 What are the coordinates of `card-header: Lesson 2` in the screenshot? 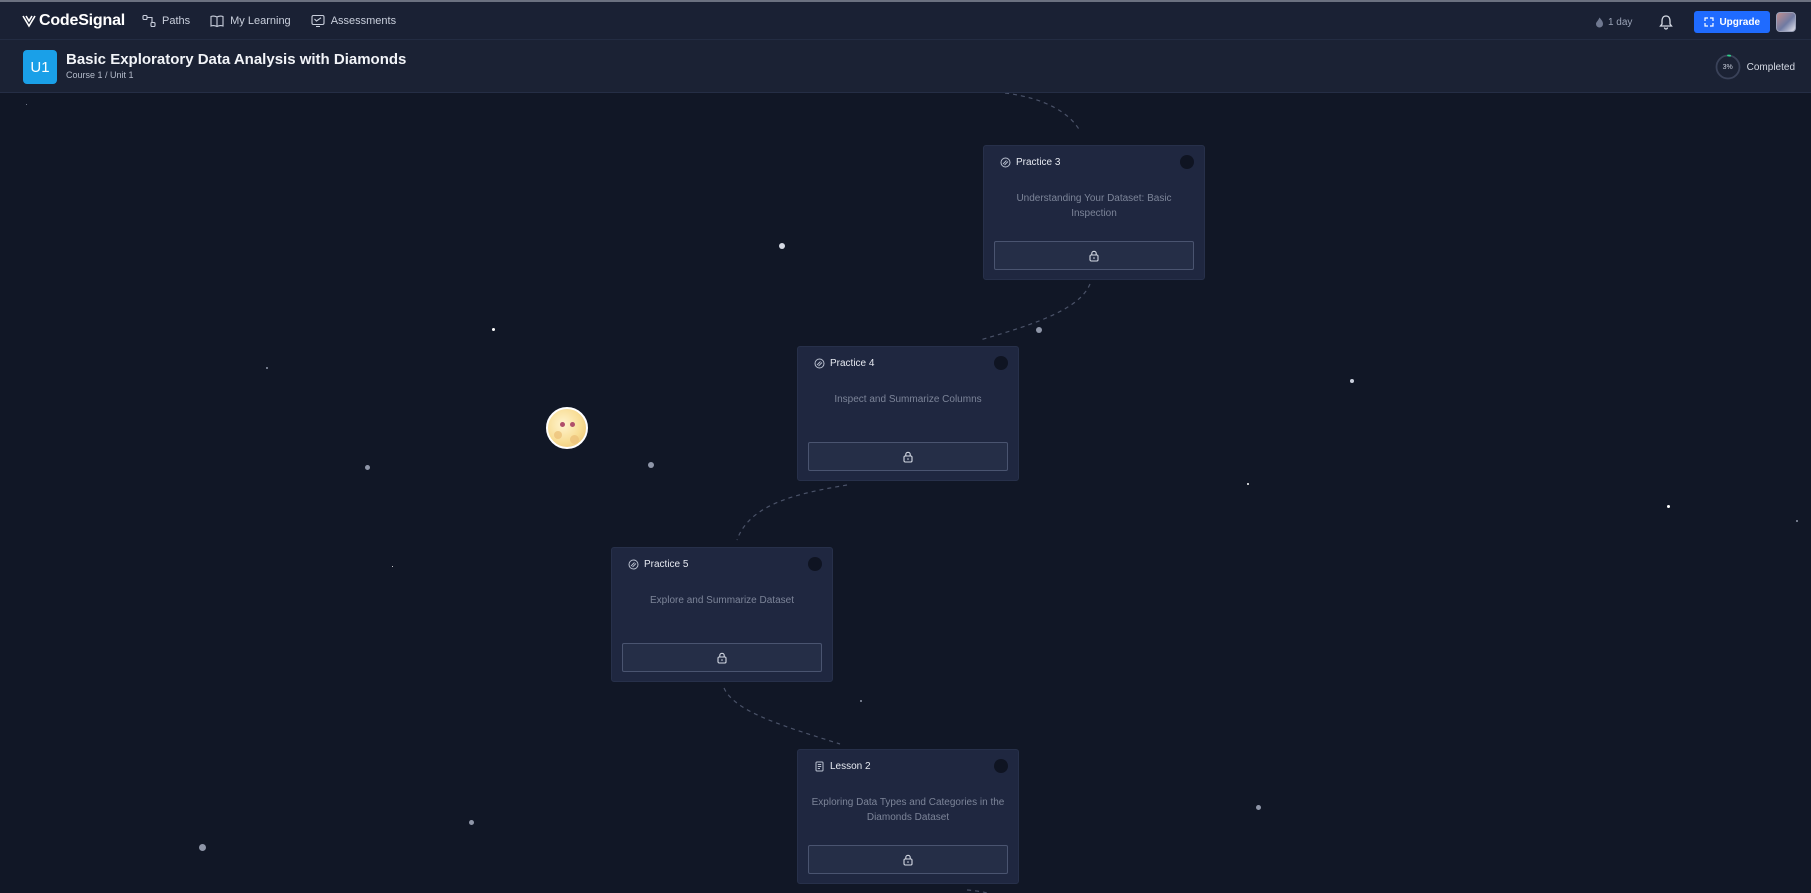 It's located at (842, 766).